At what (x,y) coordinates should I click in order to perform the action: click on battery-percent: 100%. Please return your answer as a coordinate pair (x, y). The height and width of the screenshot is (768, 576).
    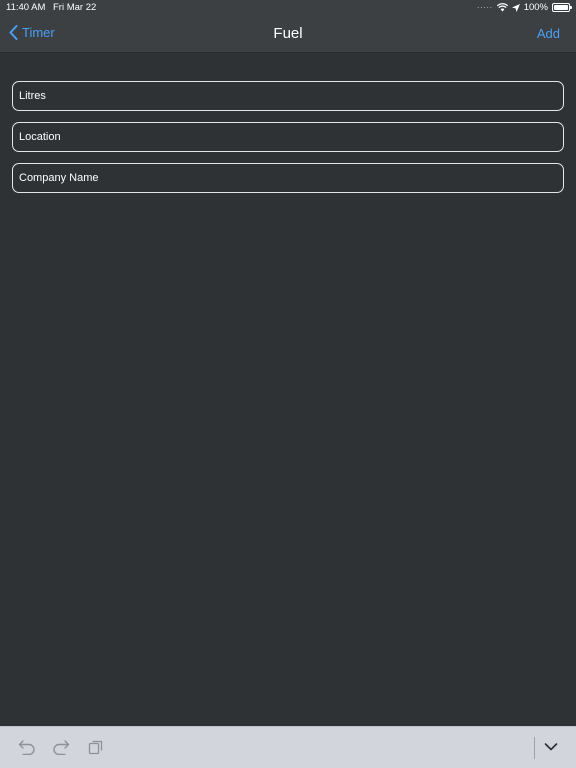
    Looking at the image, I should click on (535, 7).